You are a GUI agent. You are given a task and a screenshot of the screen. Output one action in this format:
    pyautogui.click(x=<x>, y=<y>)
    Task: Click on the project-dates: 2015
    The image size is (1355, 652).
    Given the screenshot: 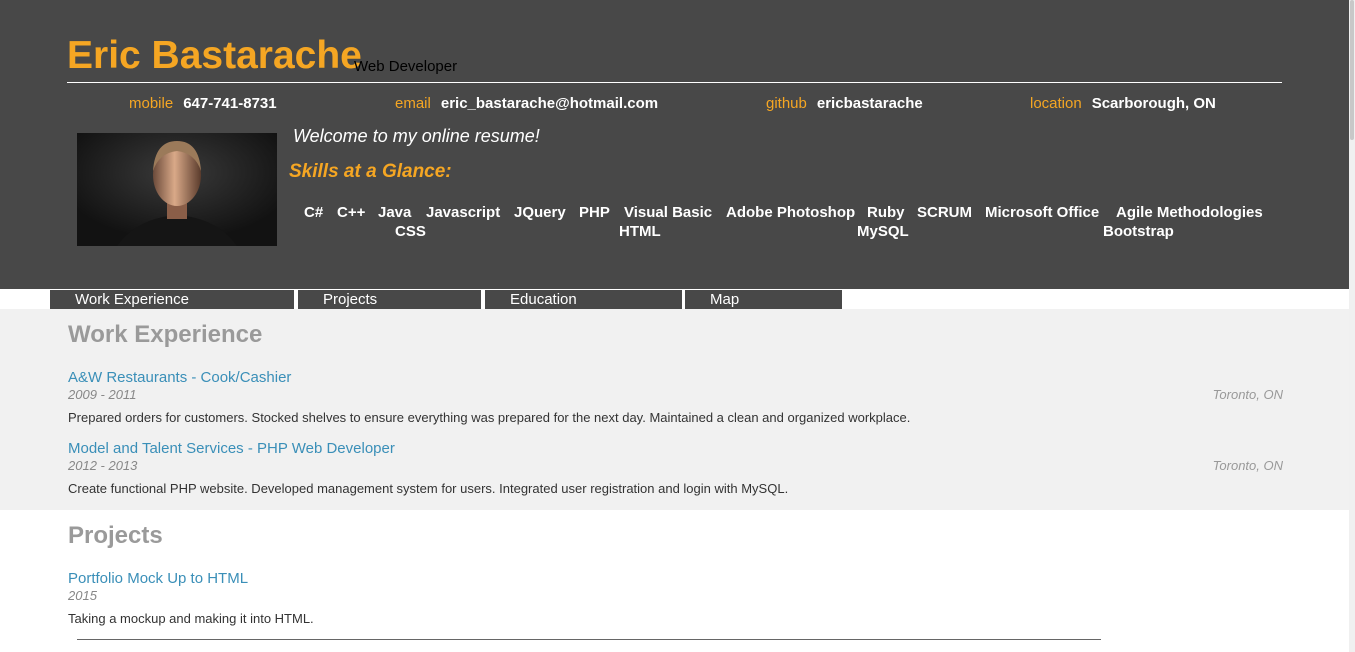 What is the action you would take?
    pyautogui.click(x=82, y=595)
    